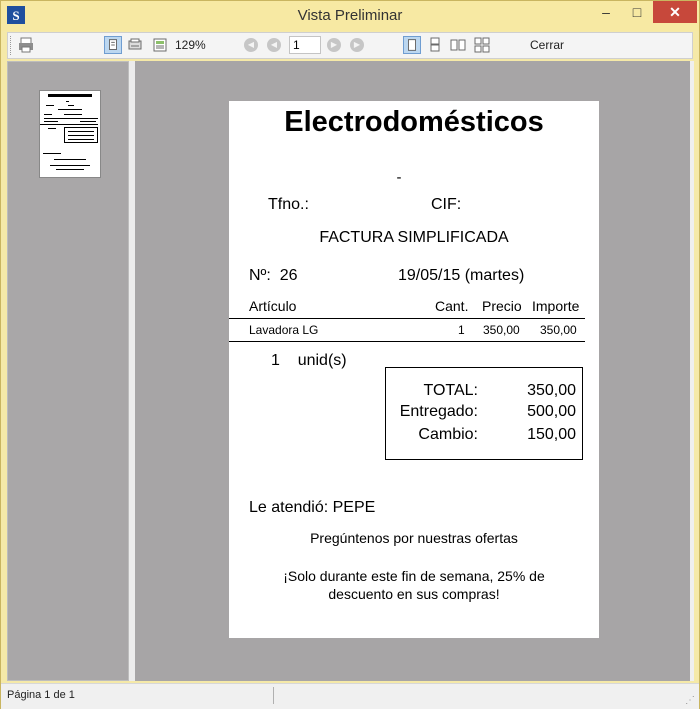  I want to click on promo-offer-line-1: ¡Solo durante este fin de semana, 25% de, so click(414, 576).